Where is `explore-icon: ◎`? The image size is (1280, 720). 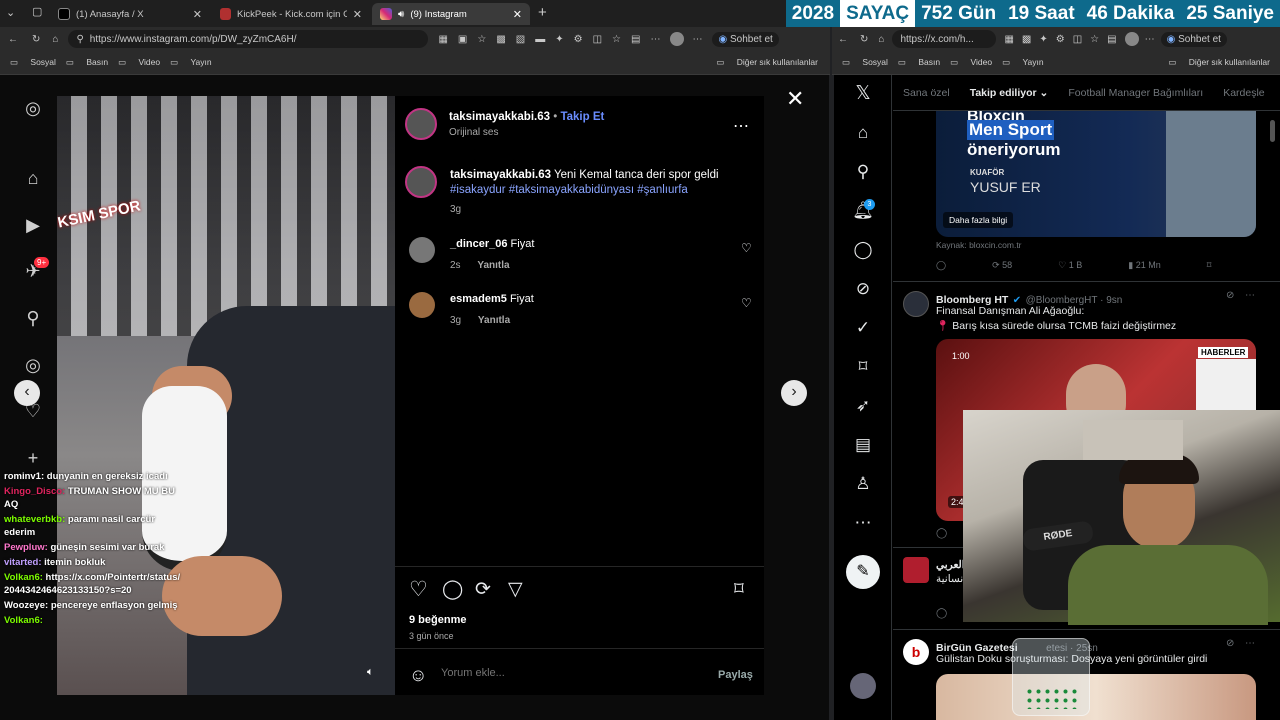
explore-icon: ◎ is located at coordinates (33, 365).